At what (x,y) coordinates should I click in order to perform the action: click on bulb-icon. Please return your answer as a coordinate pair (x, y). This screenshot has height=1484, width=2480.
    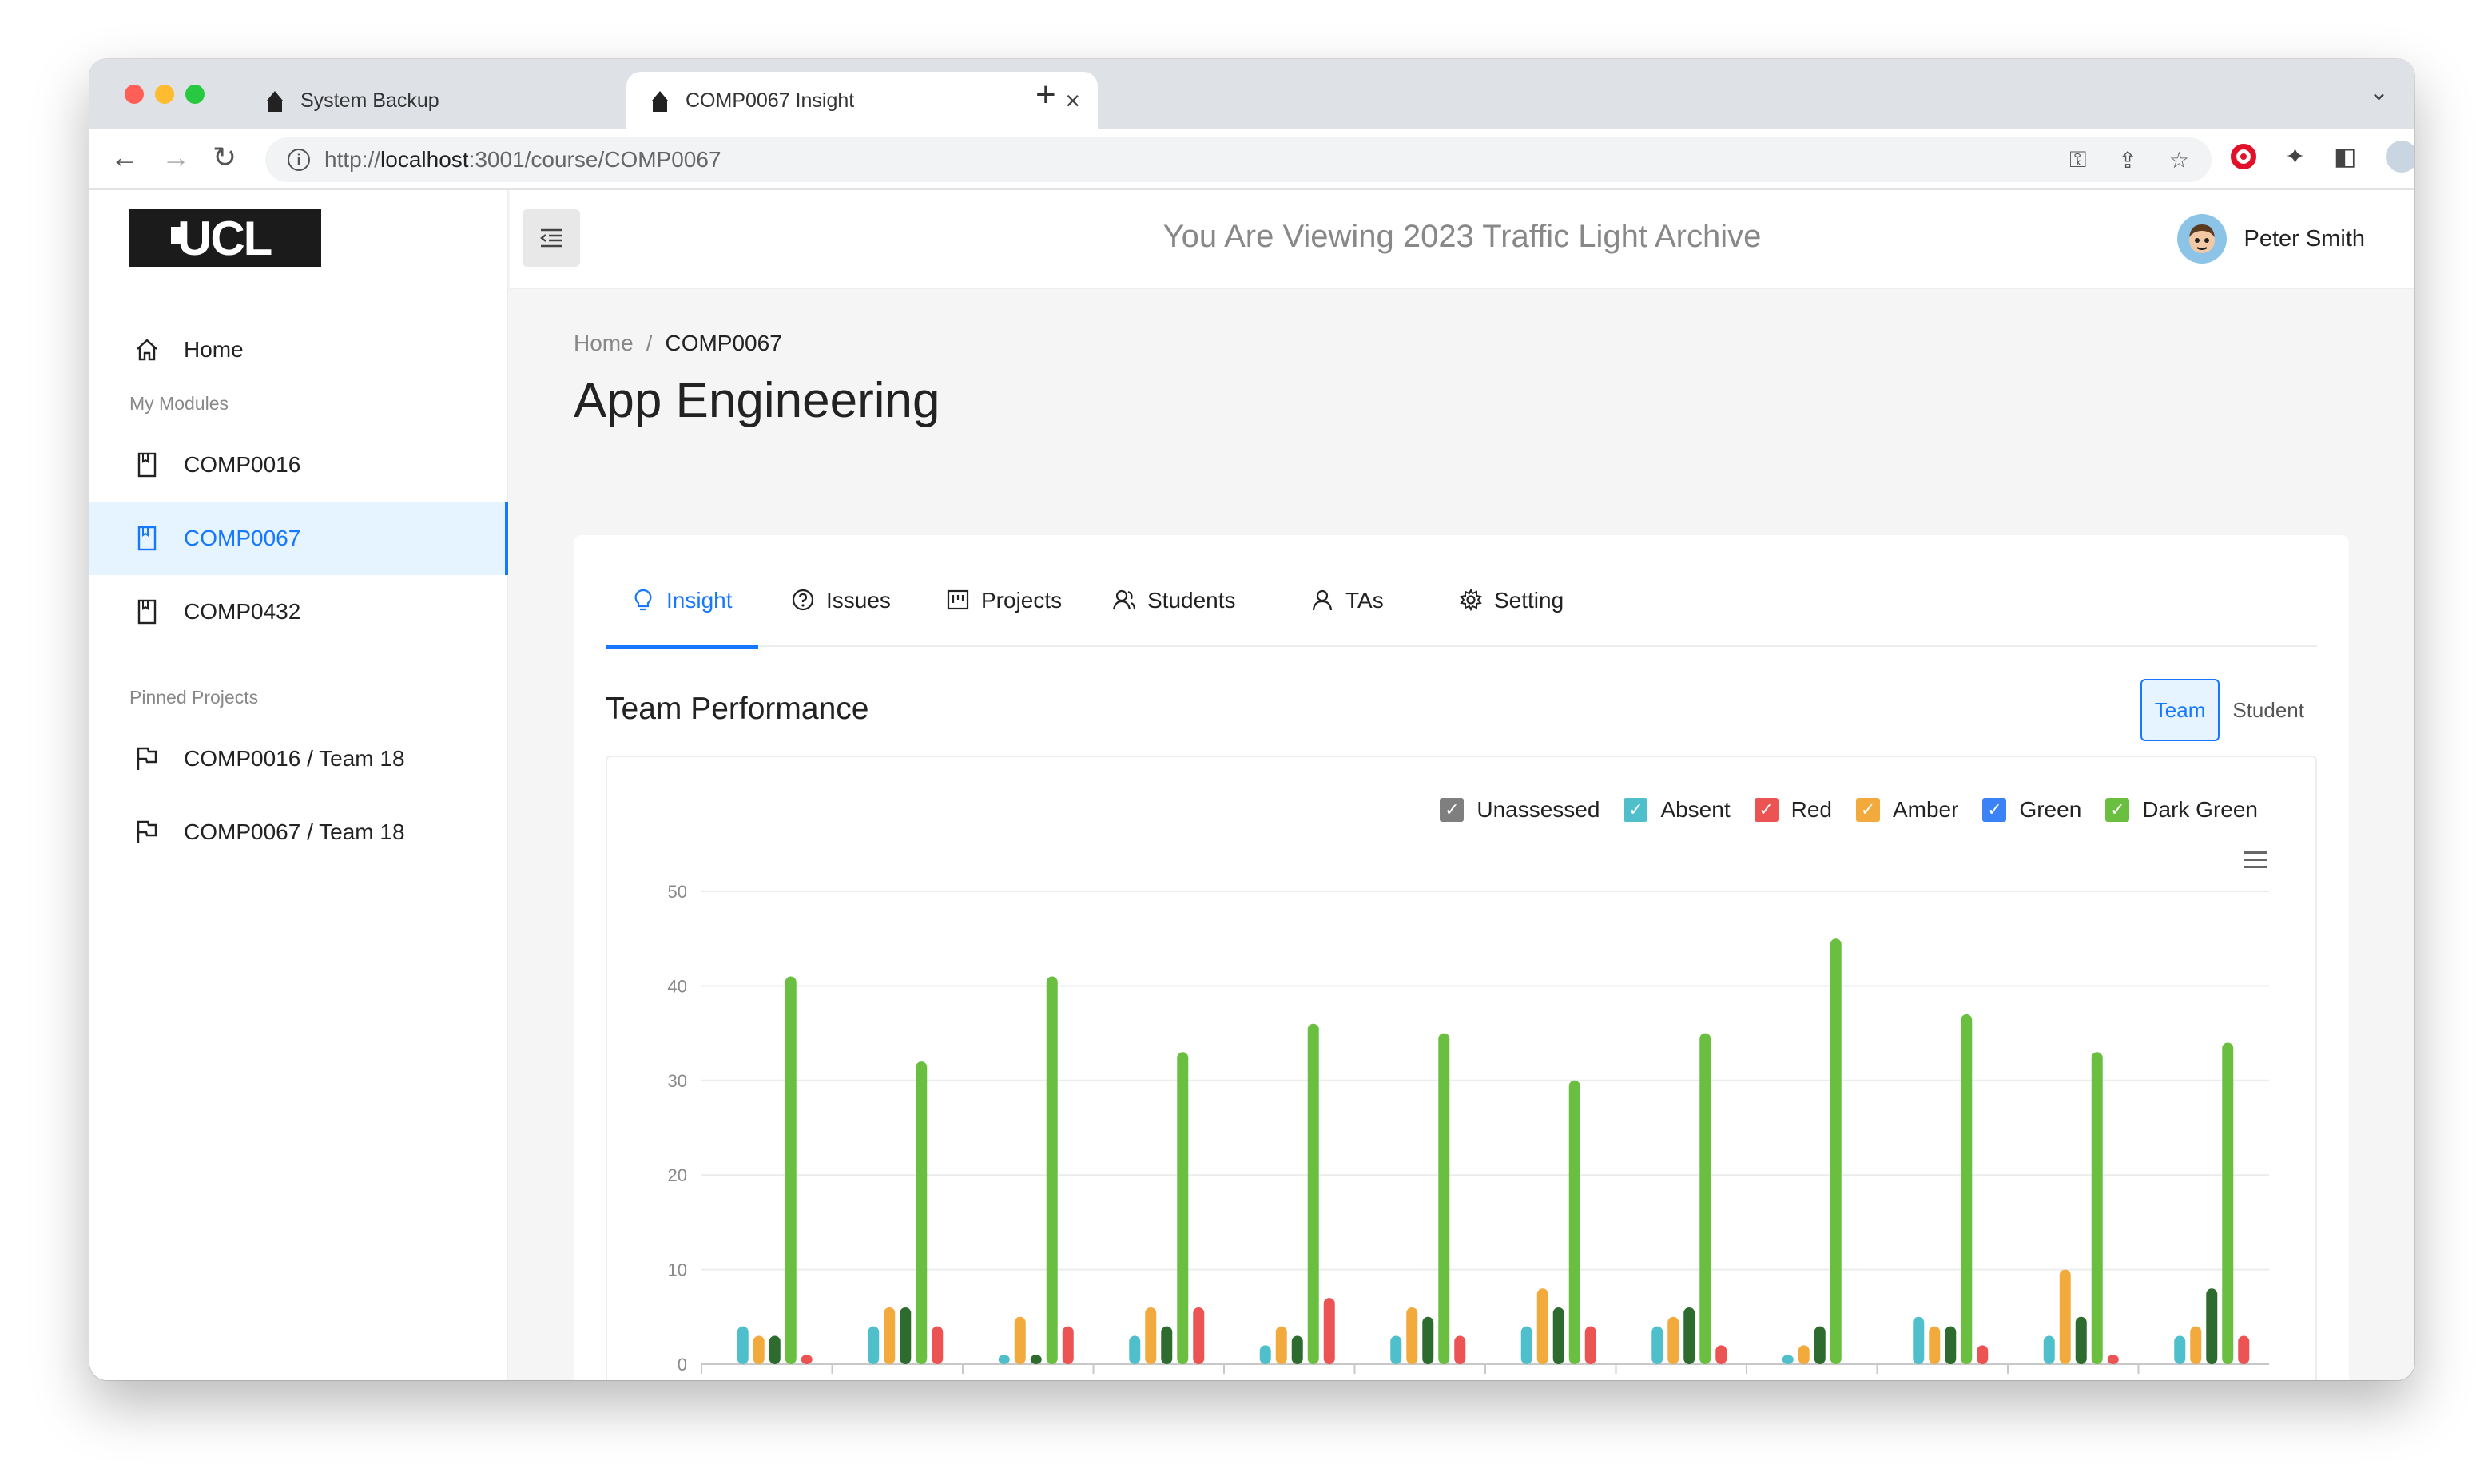
    Looking at the image, I should click on (643, 600).